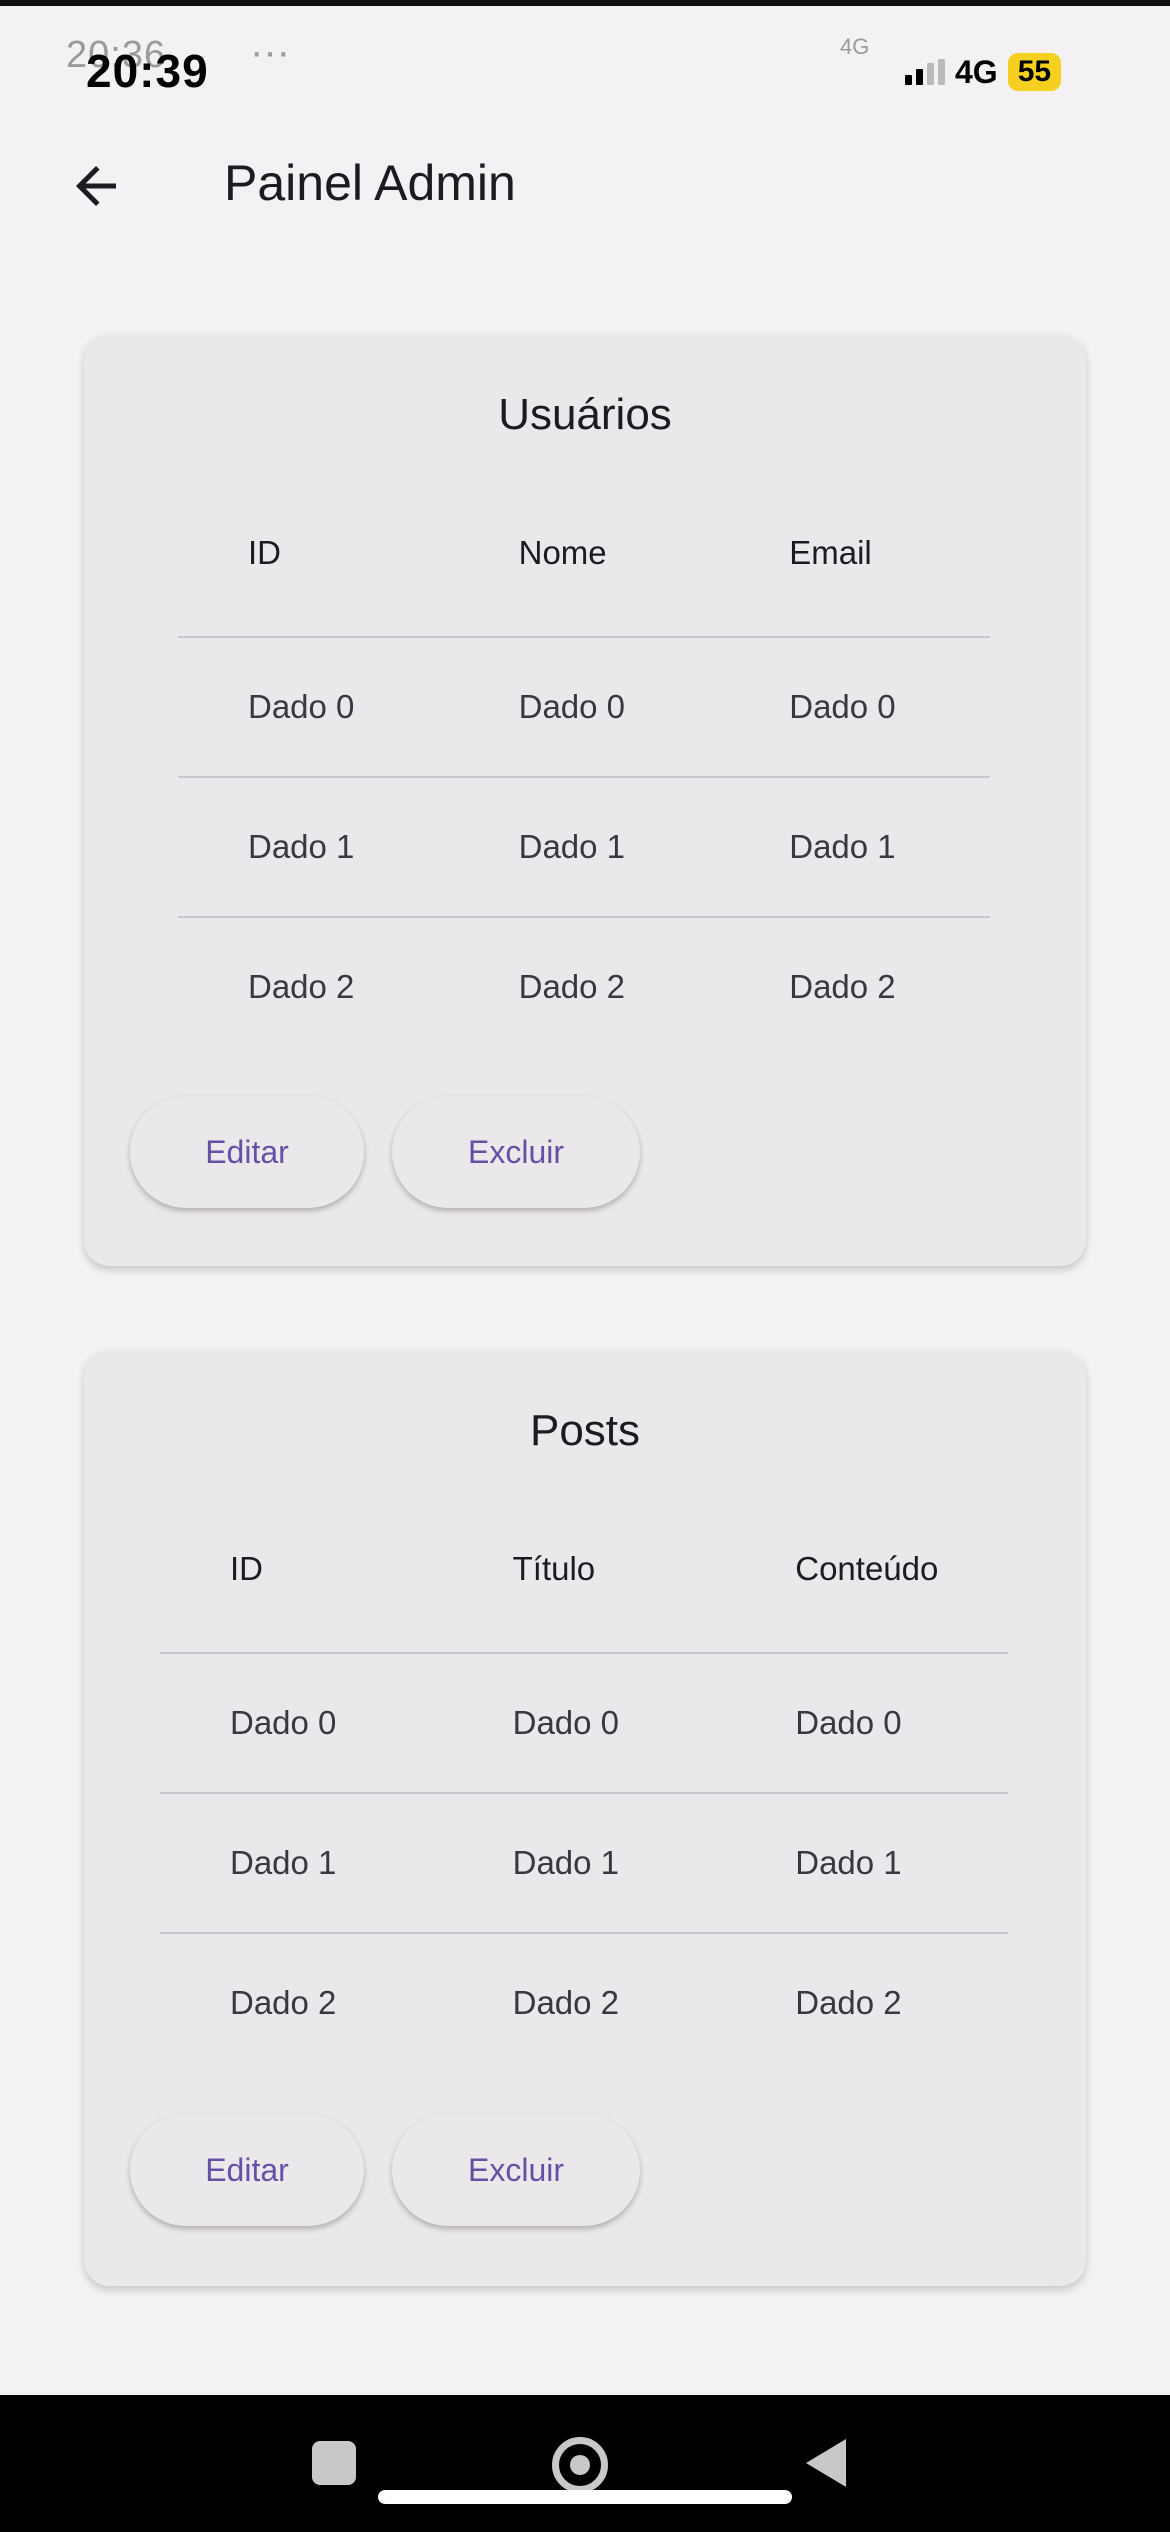  I want to click on status-time: 20:39, so click(147, 71).